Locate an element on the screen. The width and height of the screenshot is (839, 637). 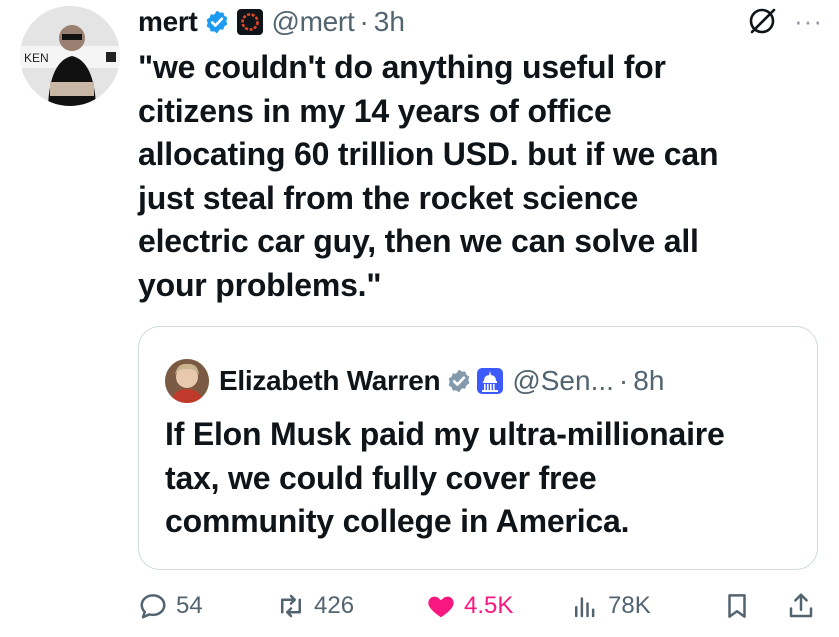
reply-icon is located at coordinates (153, 606).